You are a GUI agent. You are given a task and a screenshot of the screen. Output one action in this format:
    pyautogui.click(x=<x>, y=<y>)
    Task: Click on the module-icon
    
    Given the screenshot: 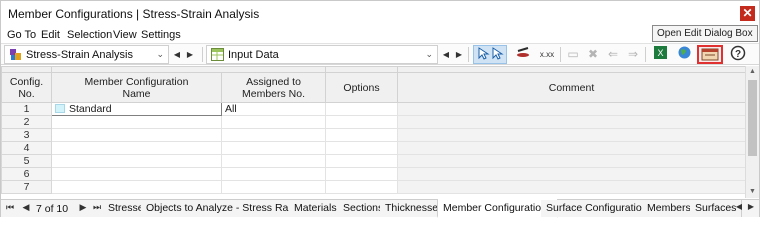 What is the action you would take?
    pyautogui.click(x=15, y=54)
    